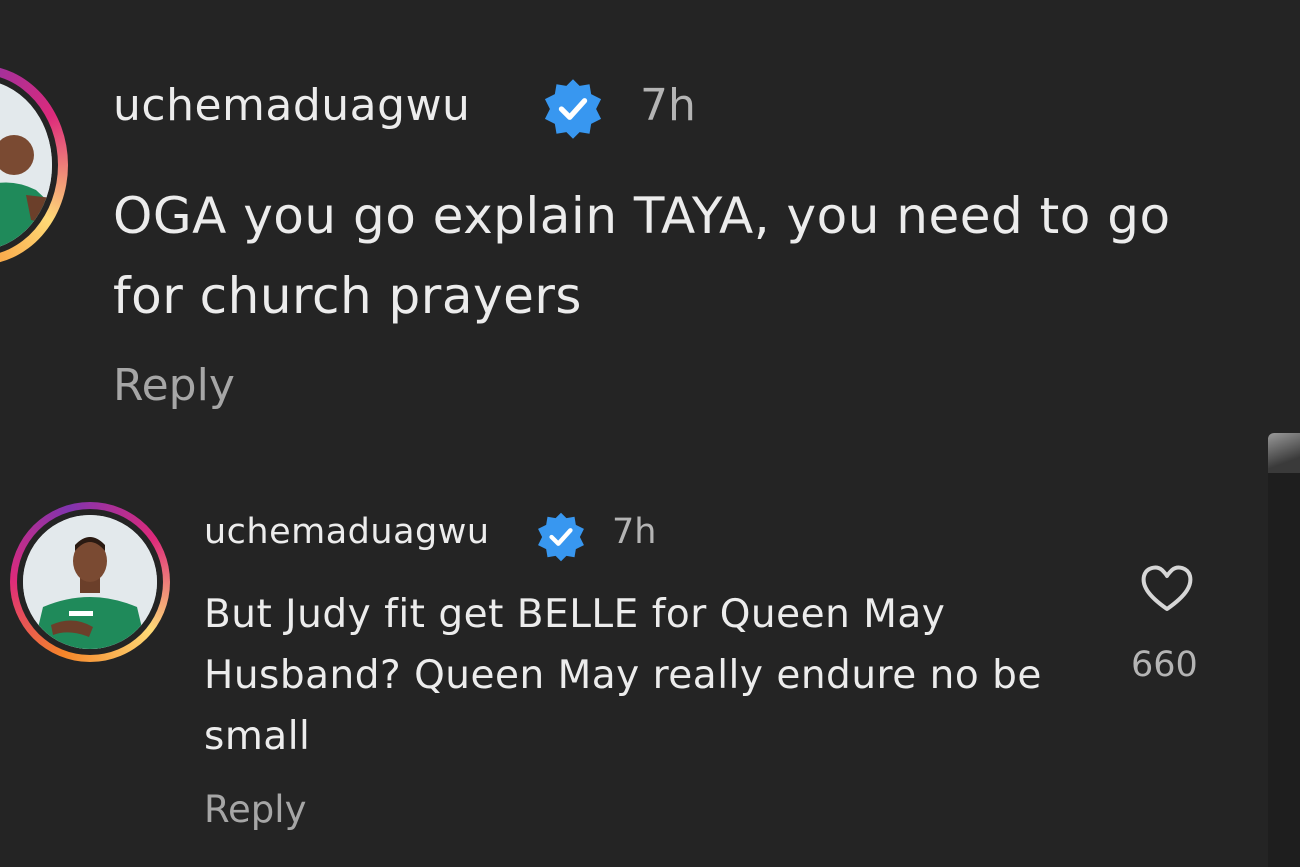  What do you see at coordinates (1167, 590) in the screenshot?
I see `heart-icon` at bounding box center [1167, 590].